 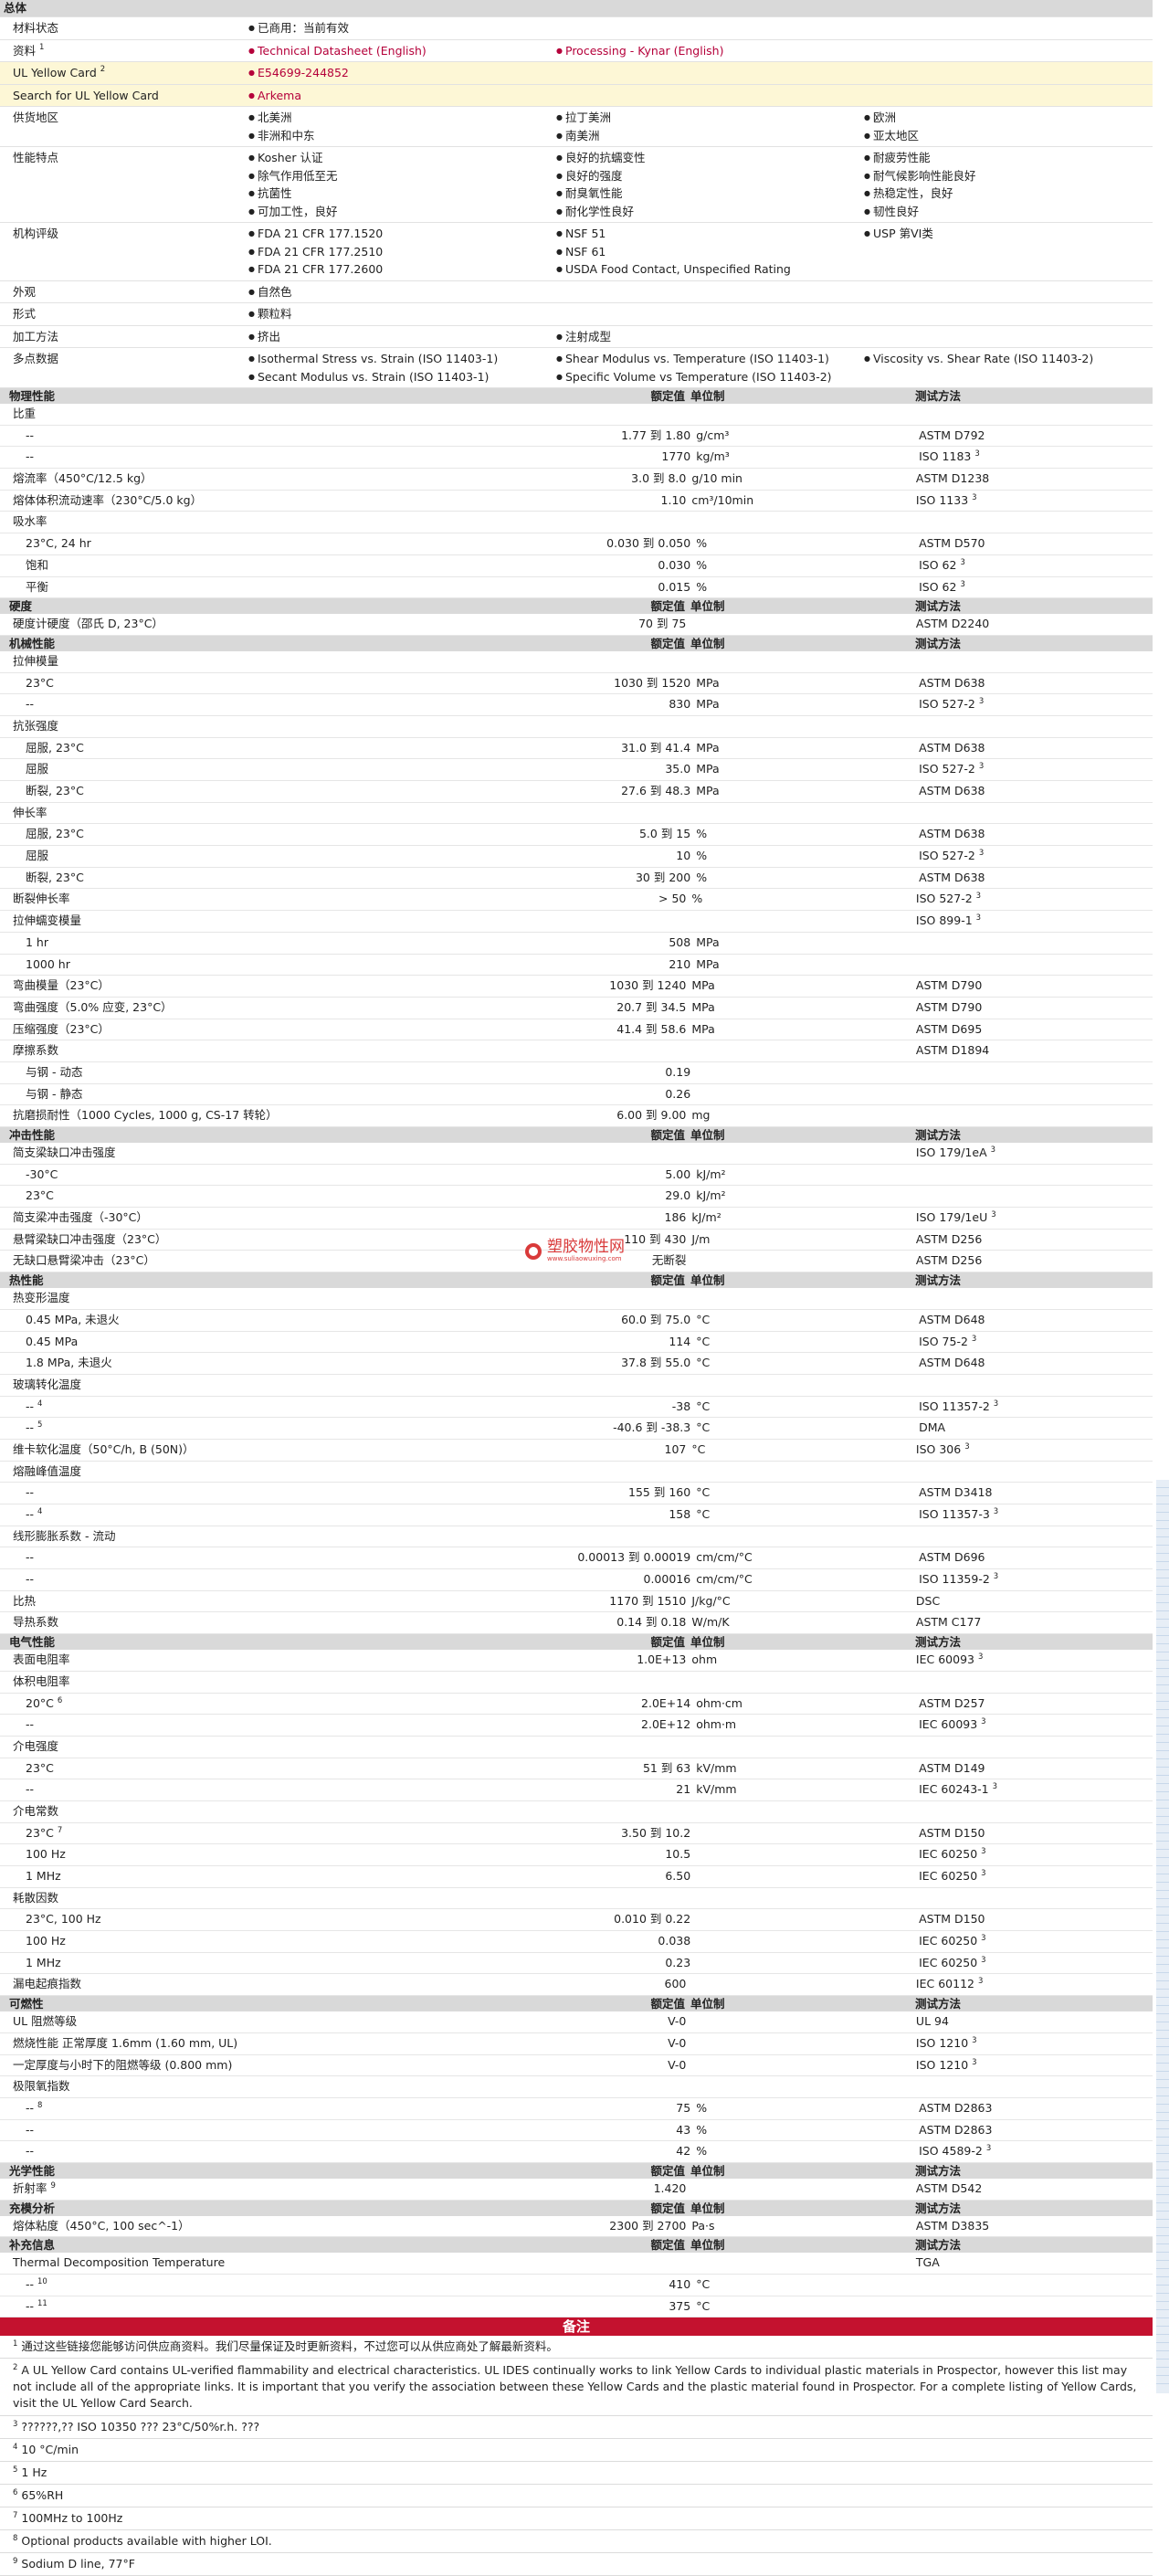 What do you see at coordinates (64, 1152) in the screenshot?
I see `property-name-text: 简支梁缺口冲击强度` at bounding box center [64, 1152].